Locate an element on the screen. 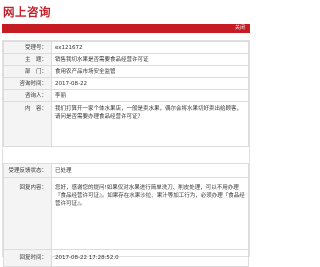  row-asker: 咨询人： 李丽 is located at coordinates (126, 95).